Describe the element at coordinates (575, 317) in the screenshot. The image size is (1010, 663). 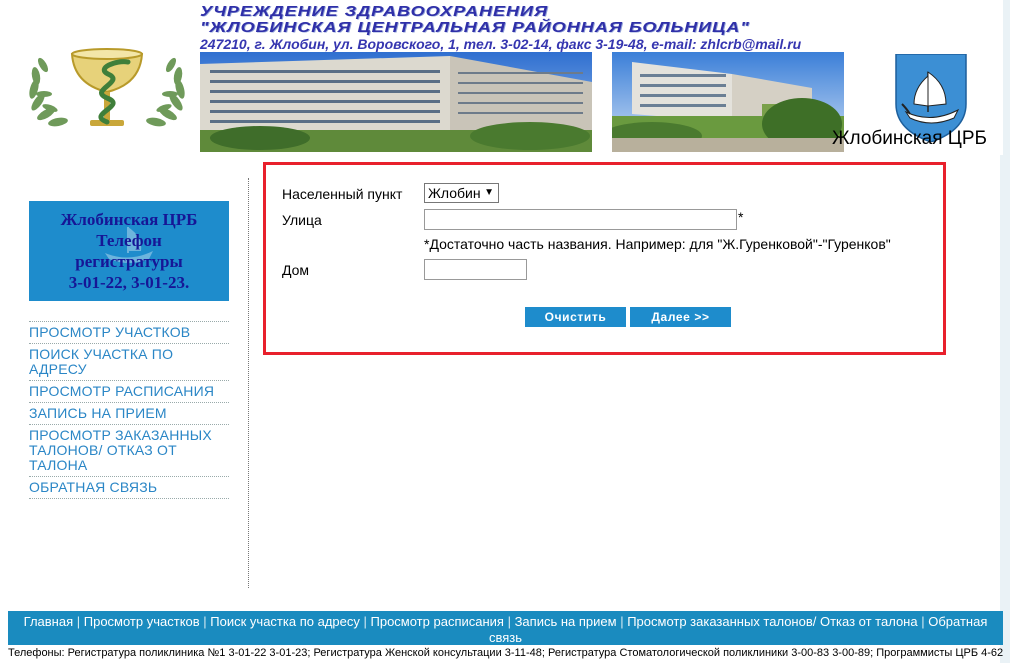
I see `clear-button: Очистить` at that location.